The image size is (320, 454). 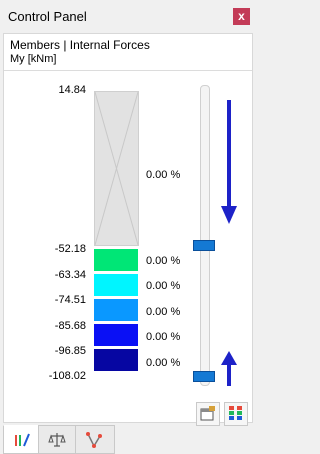 What do you see at coordinates (163, 175) in the screenshot?
I see `scale-percent-top: 0.00 %` at bounding box center [163, 175].